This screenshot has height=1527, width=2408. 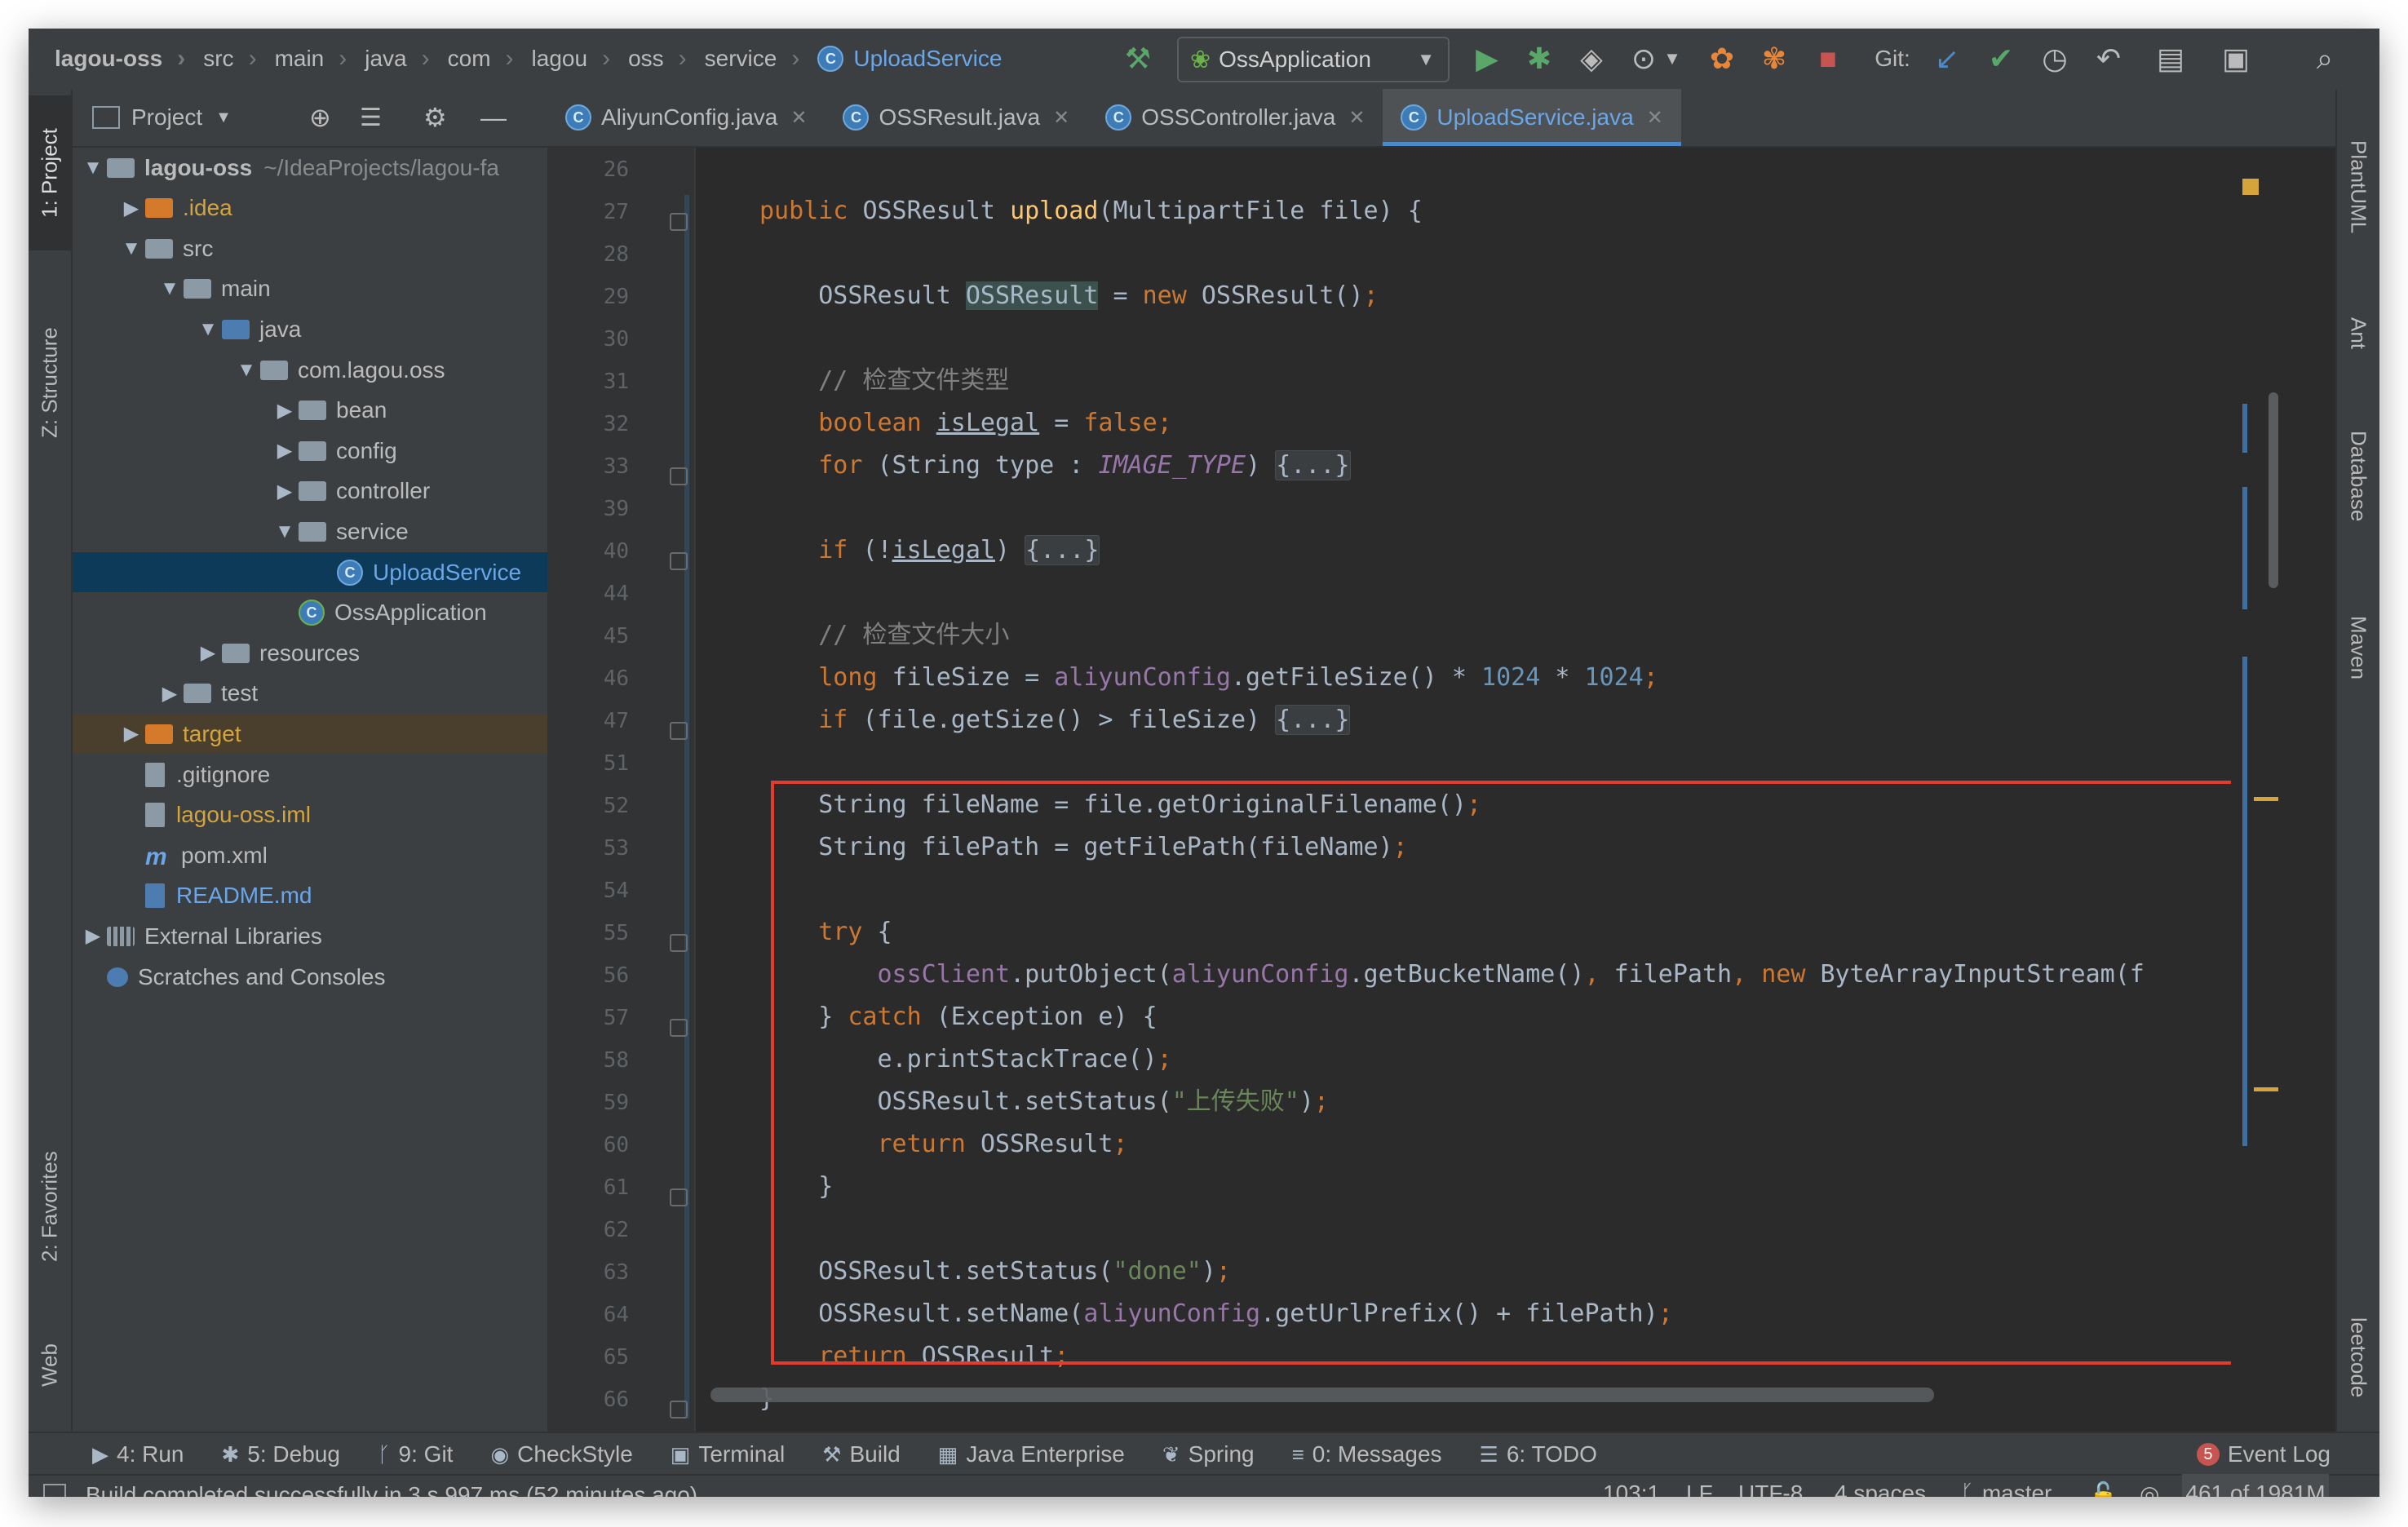 What do you see at coordinates (310, 411) in the screenshot?
I see `tree-item: ▶ bean` at bounding box center [310, 411].